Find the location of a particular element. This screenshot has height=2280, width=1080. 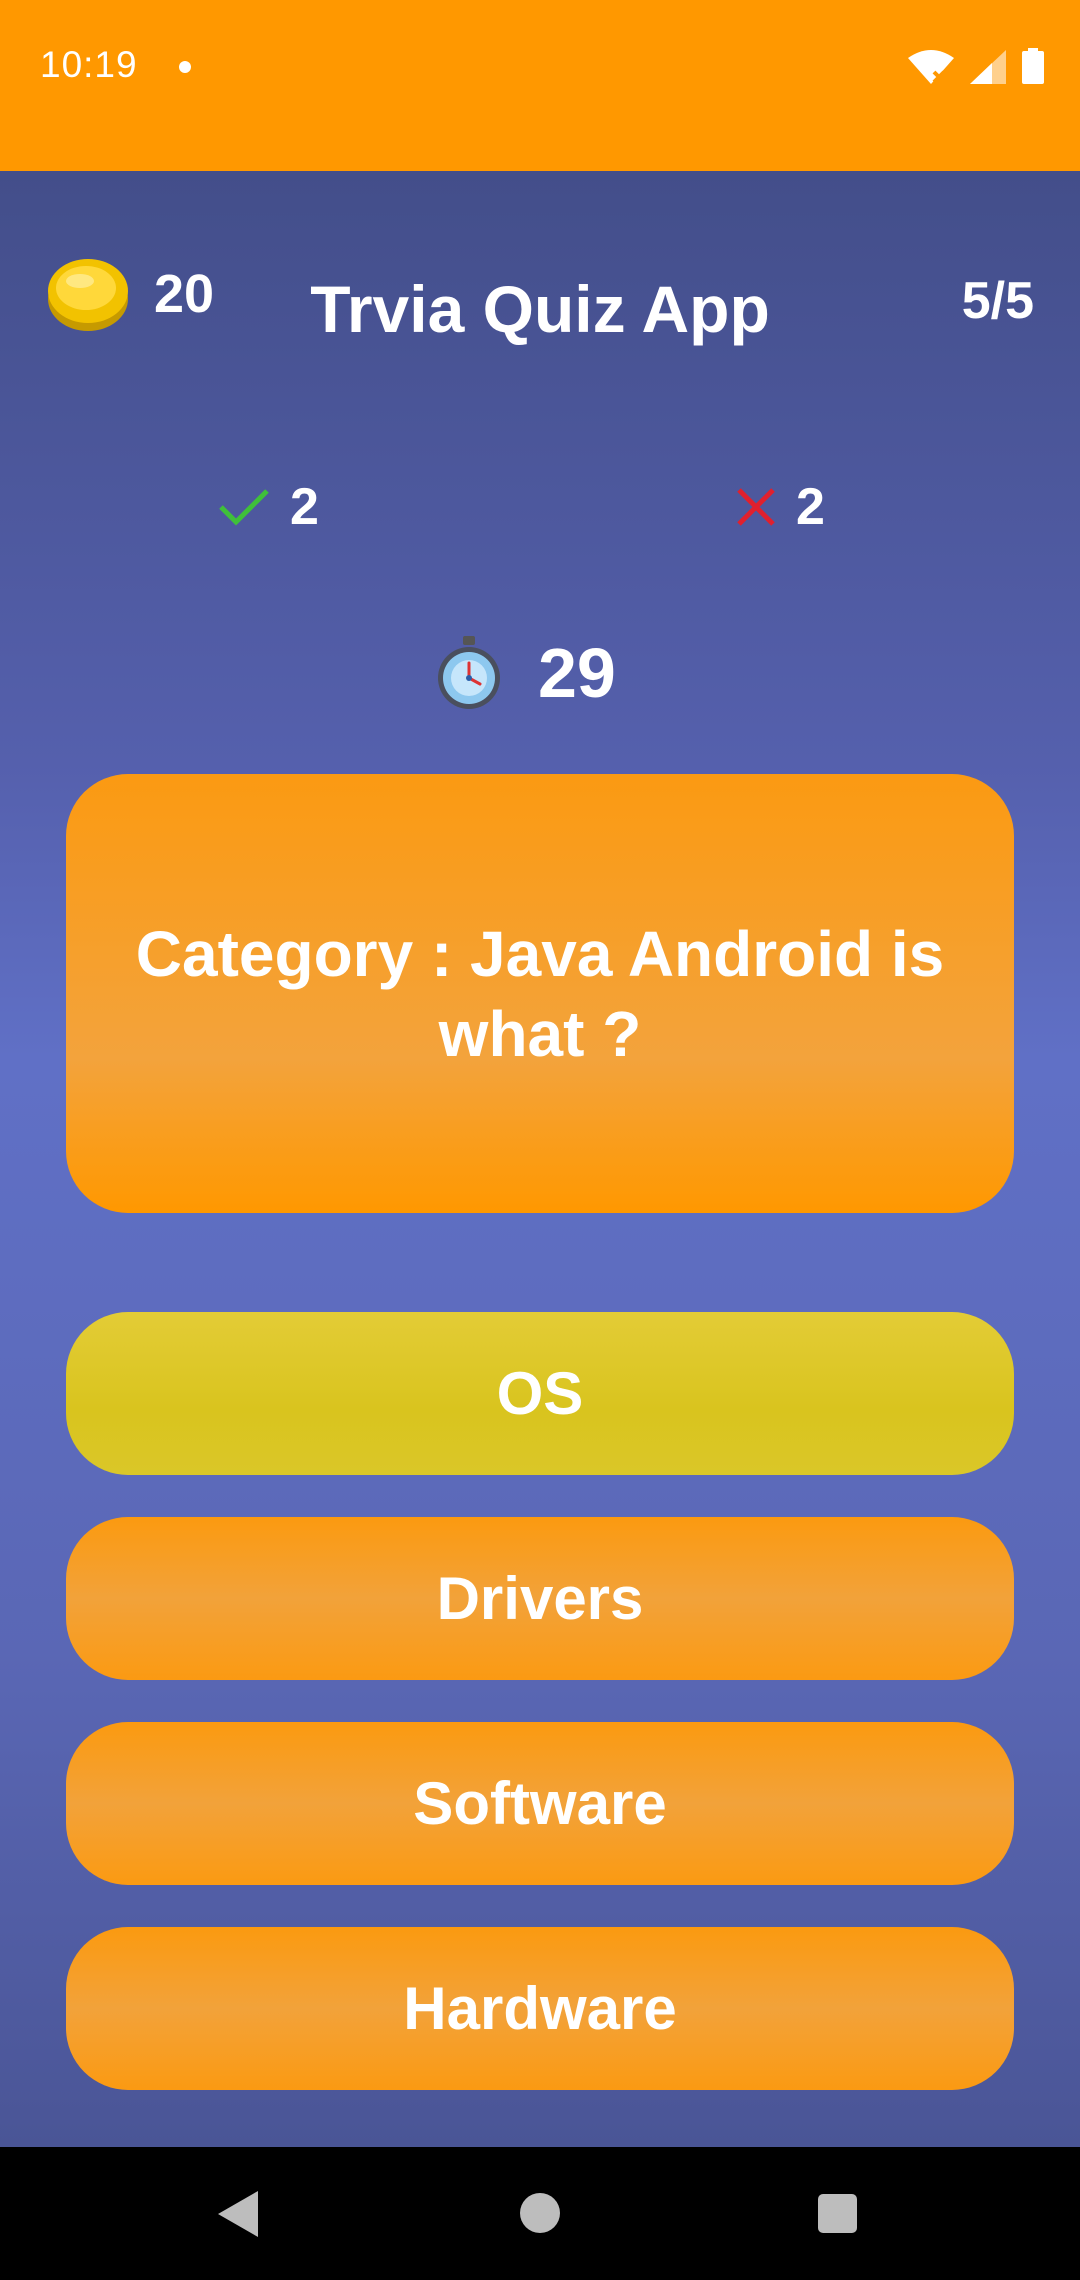

correct-count: 2 is located at coordinates (304, 507).